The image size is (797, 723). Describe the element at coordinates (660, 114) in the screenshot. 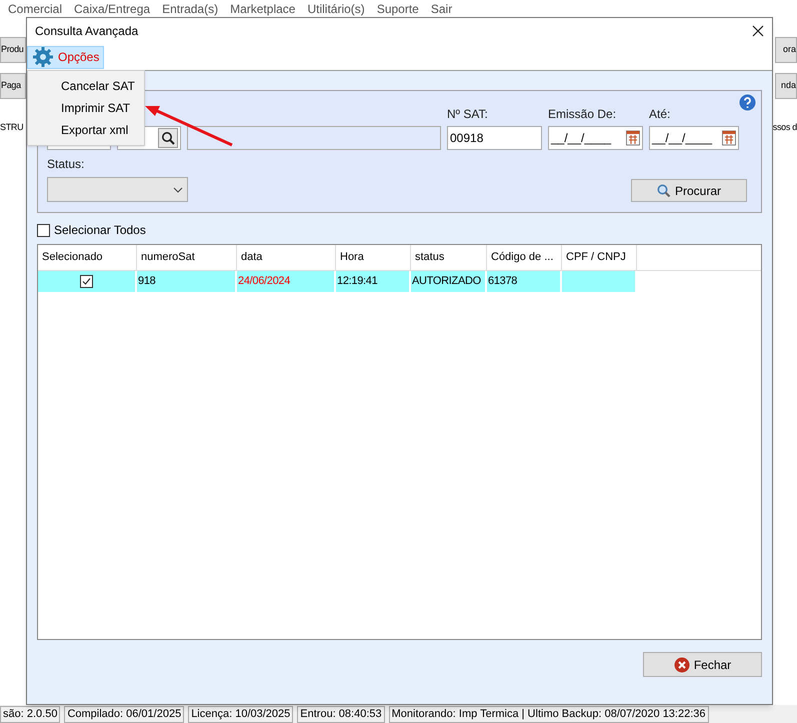

I see `field-label: Até:` at that location.